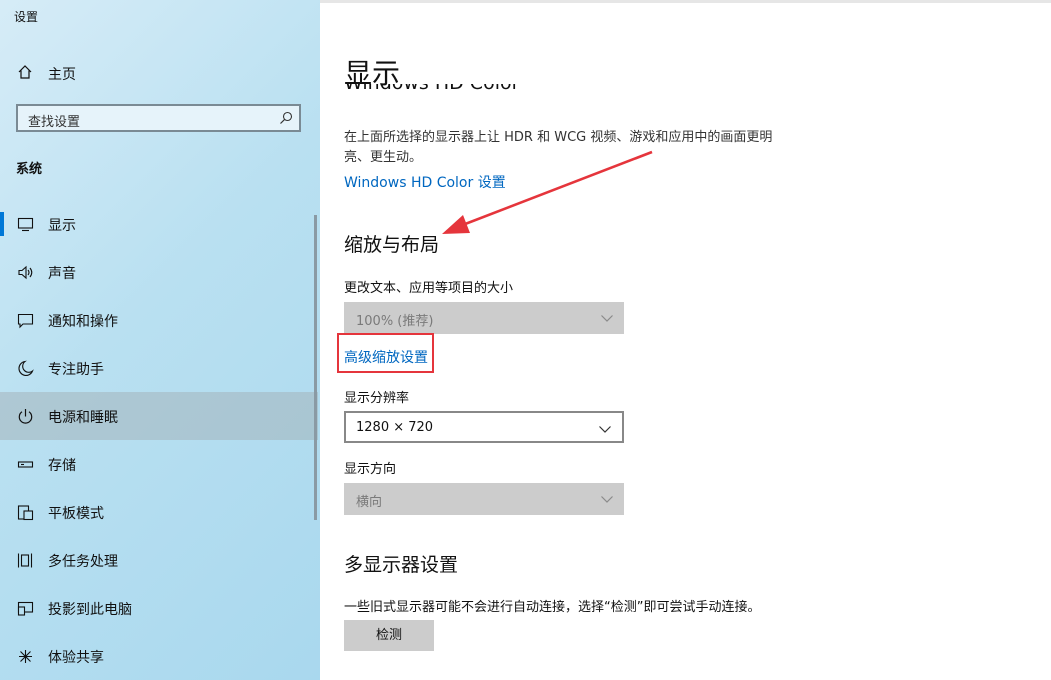 This screenshot has height=680, width=1051. What do you see at coordinates (159, 560) in the screenshot?
I see `sidebar-item-multitasking: 多任务处理` at bounding box center [159, 560].